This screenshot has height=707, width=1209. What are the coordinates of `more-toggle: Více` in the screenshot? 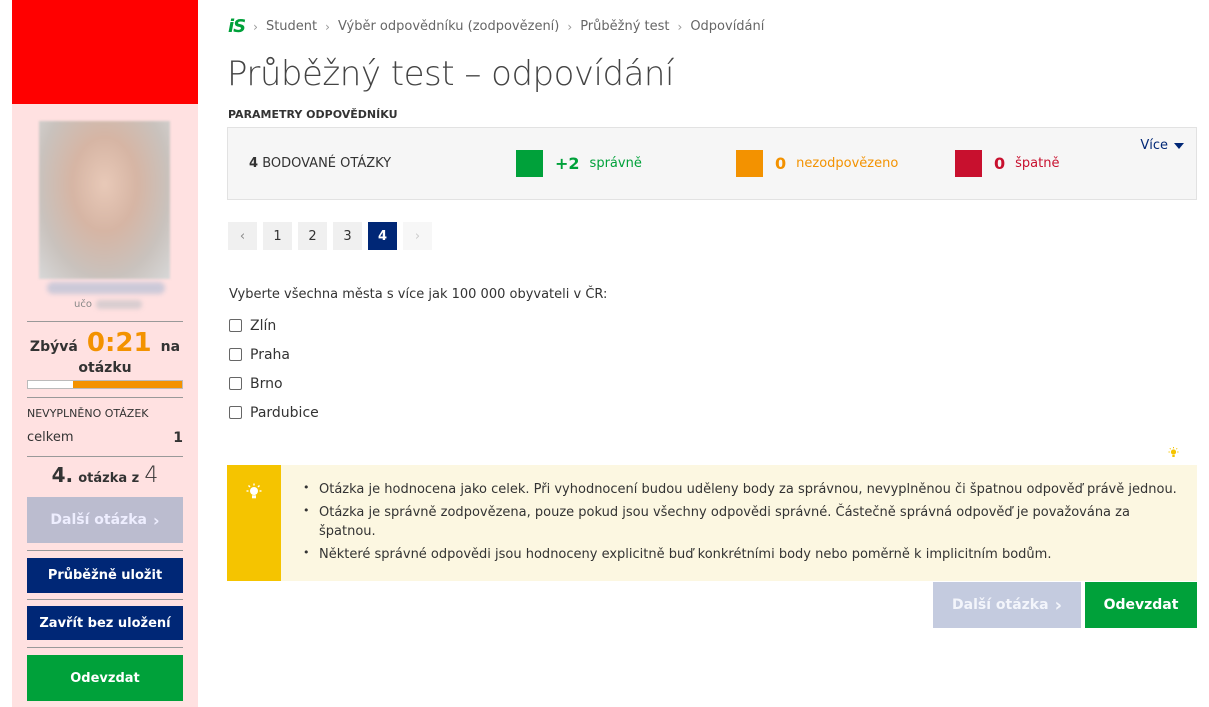 It's located at (1162, 145).